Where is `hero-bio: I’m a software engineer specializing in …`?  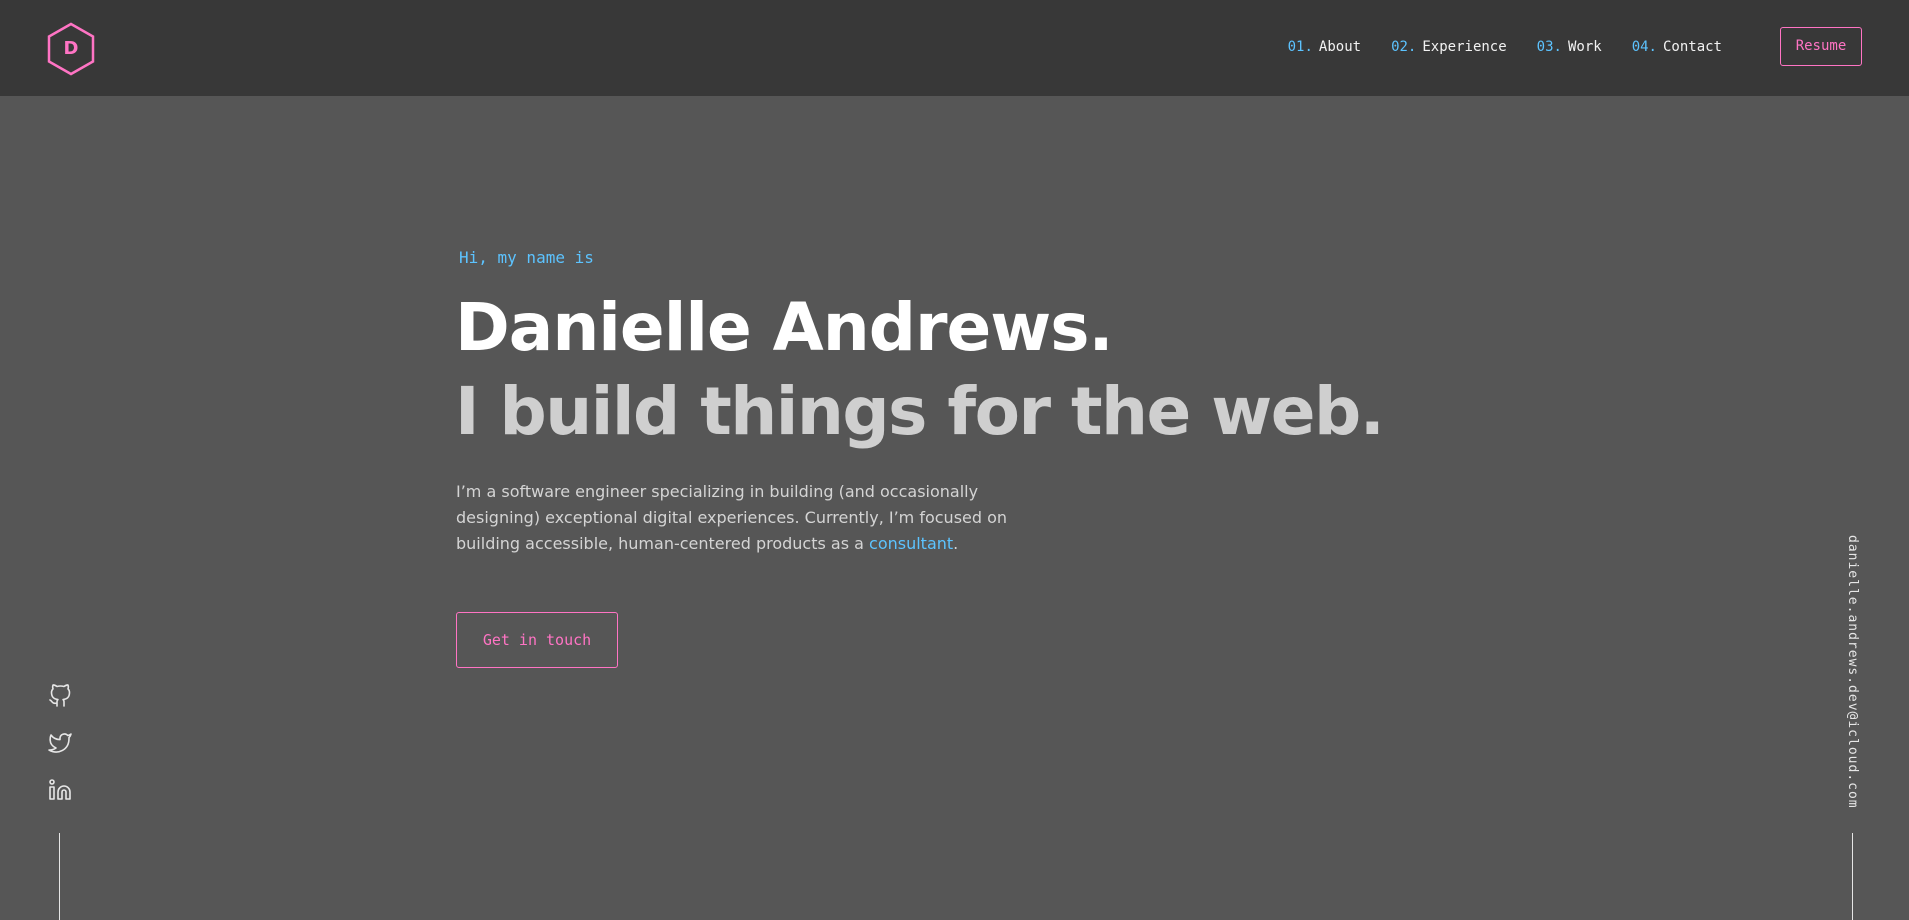 hero-bio: I’m a software engineer specializing in … is located at coordinates (736, 518).